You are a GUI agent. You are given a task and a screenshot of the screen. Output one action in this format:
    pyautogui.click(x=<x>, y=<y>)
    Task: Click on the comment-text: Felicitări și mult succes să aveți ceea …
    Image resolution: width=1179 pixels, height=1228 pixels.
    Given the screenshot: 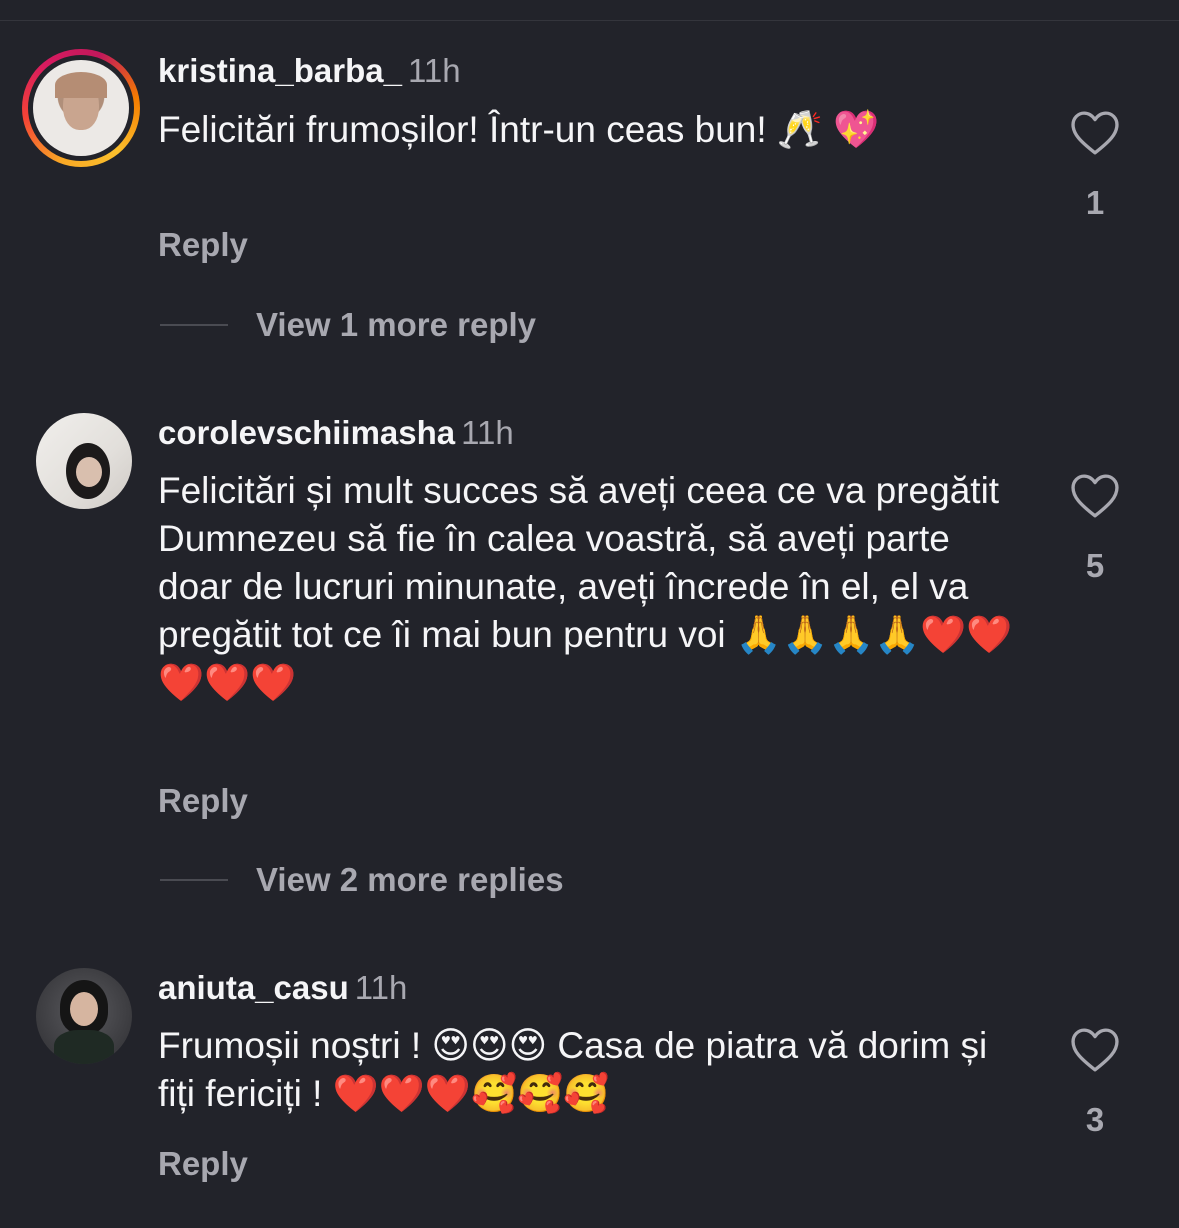 What is the action you would take?
    pyautogui.click(x=585, y=586)
    